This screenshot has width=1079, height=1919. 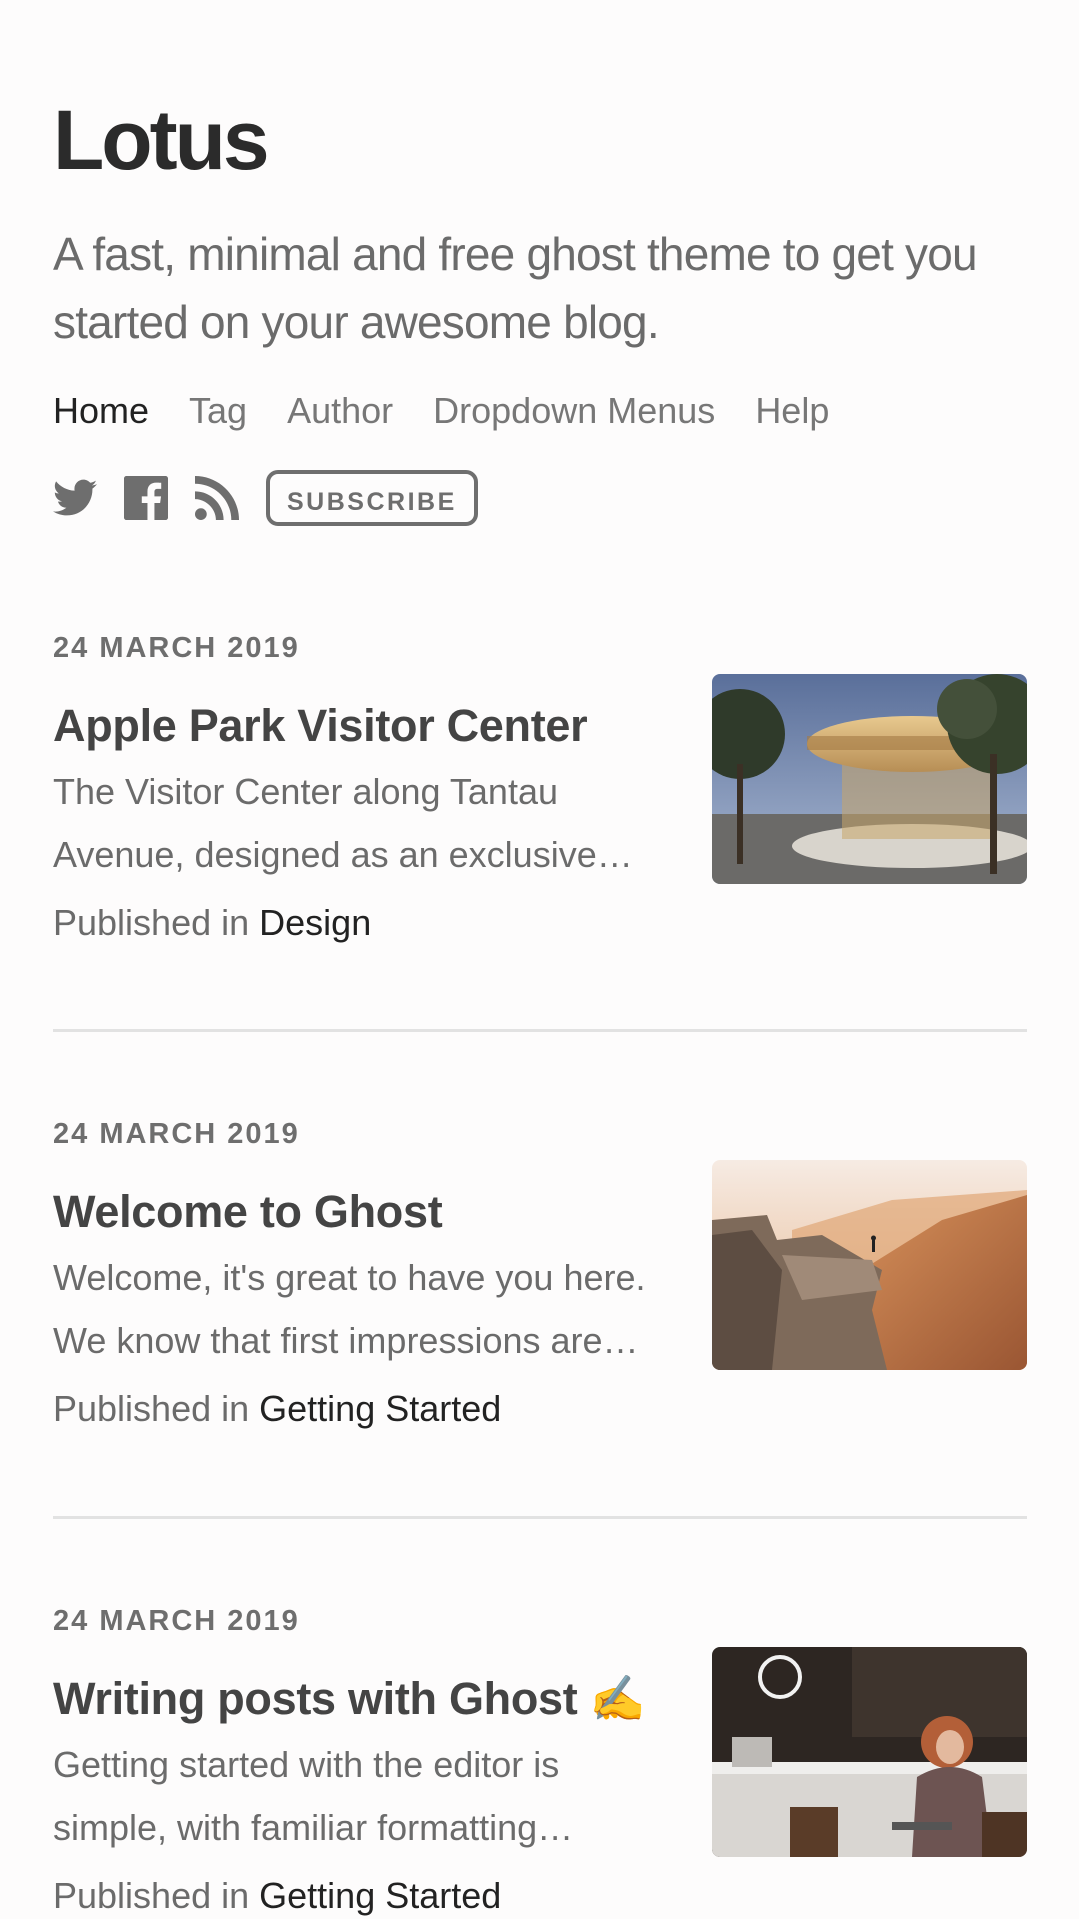 What do you see at coordinates (101, 411) in the screenshot?
I see `nav-item-home: Home` at bounding box center [101, 411].